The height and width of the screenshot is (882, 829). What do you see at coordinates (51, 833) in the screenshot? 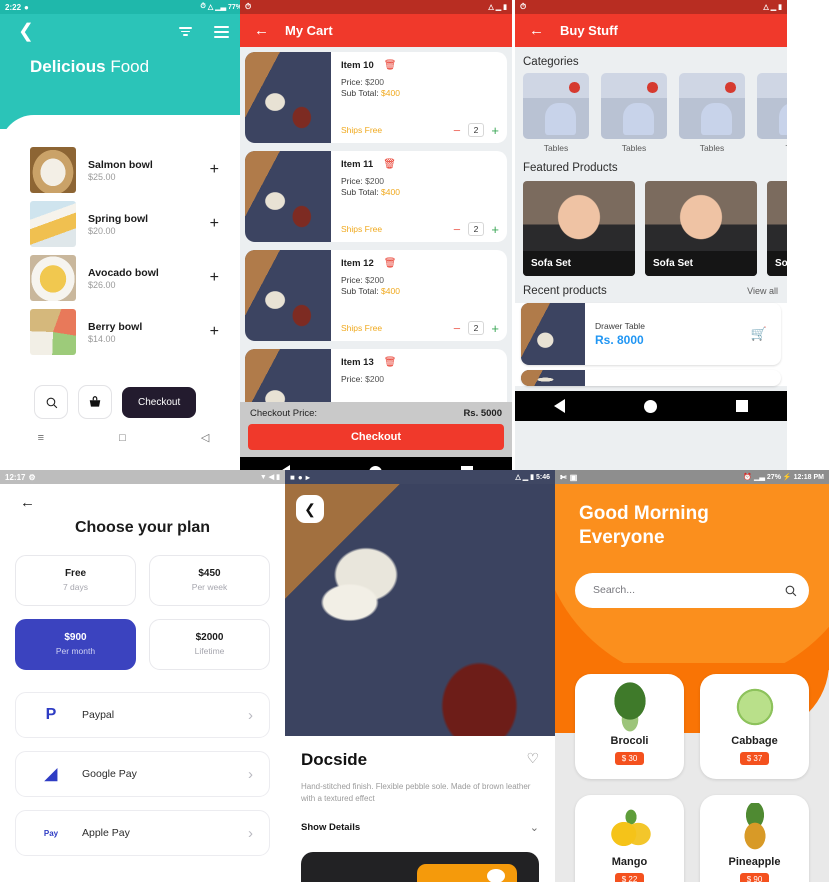
I see `apple-pay-icon: Pay` at bounding box center [51, 833].